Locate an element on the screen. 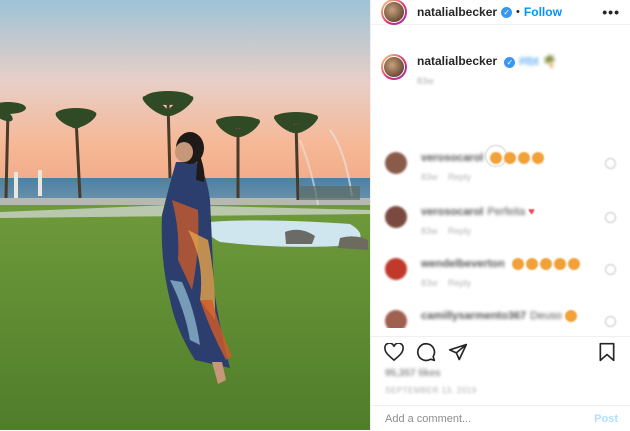 Image resolution: width=630 pixels, height=431 pixels. caption-hashtag: #tbt is located at coordinates (529, 61).